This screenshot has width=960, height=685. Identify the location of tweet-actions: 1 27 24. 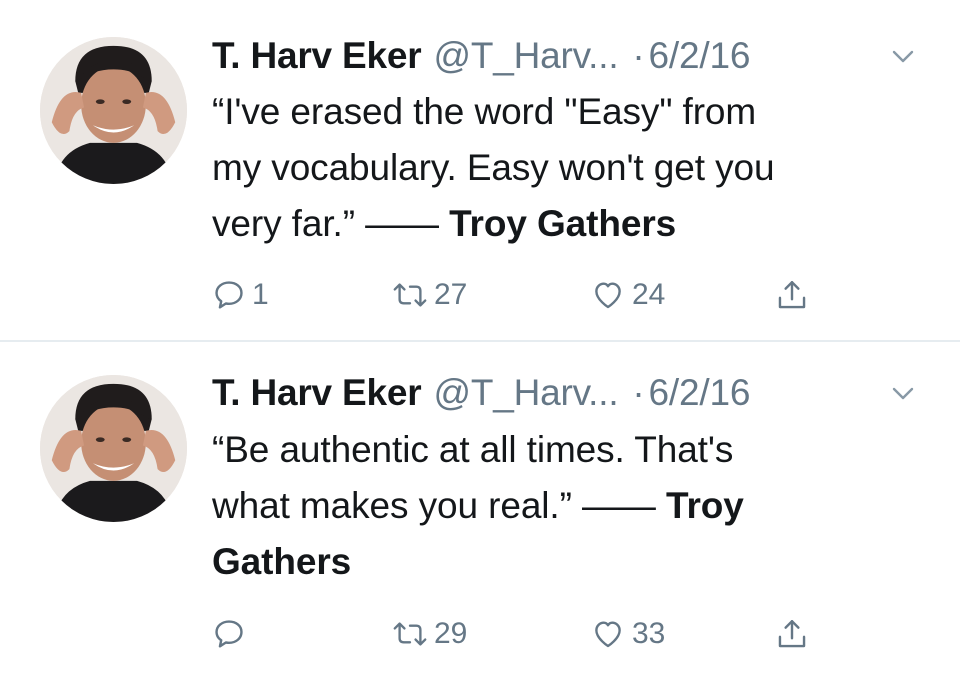
(522, 295).